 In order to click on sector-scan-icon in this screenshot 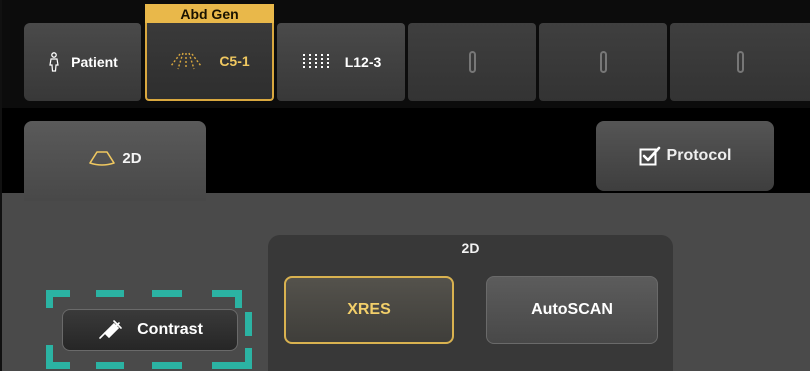, I will do `click(102, 158)`.